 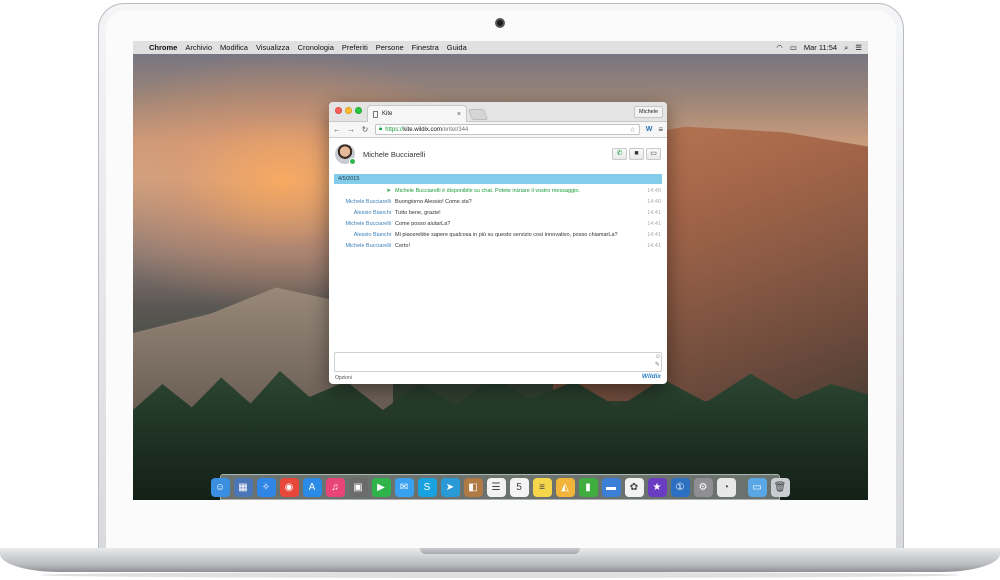 I want to click on notes-icon: ≡, so click(x=542, y=487).